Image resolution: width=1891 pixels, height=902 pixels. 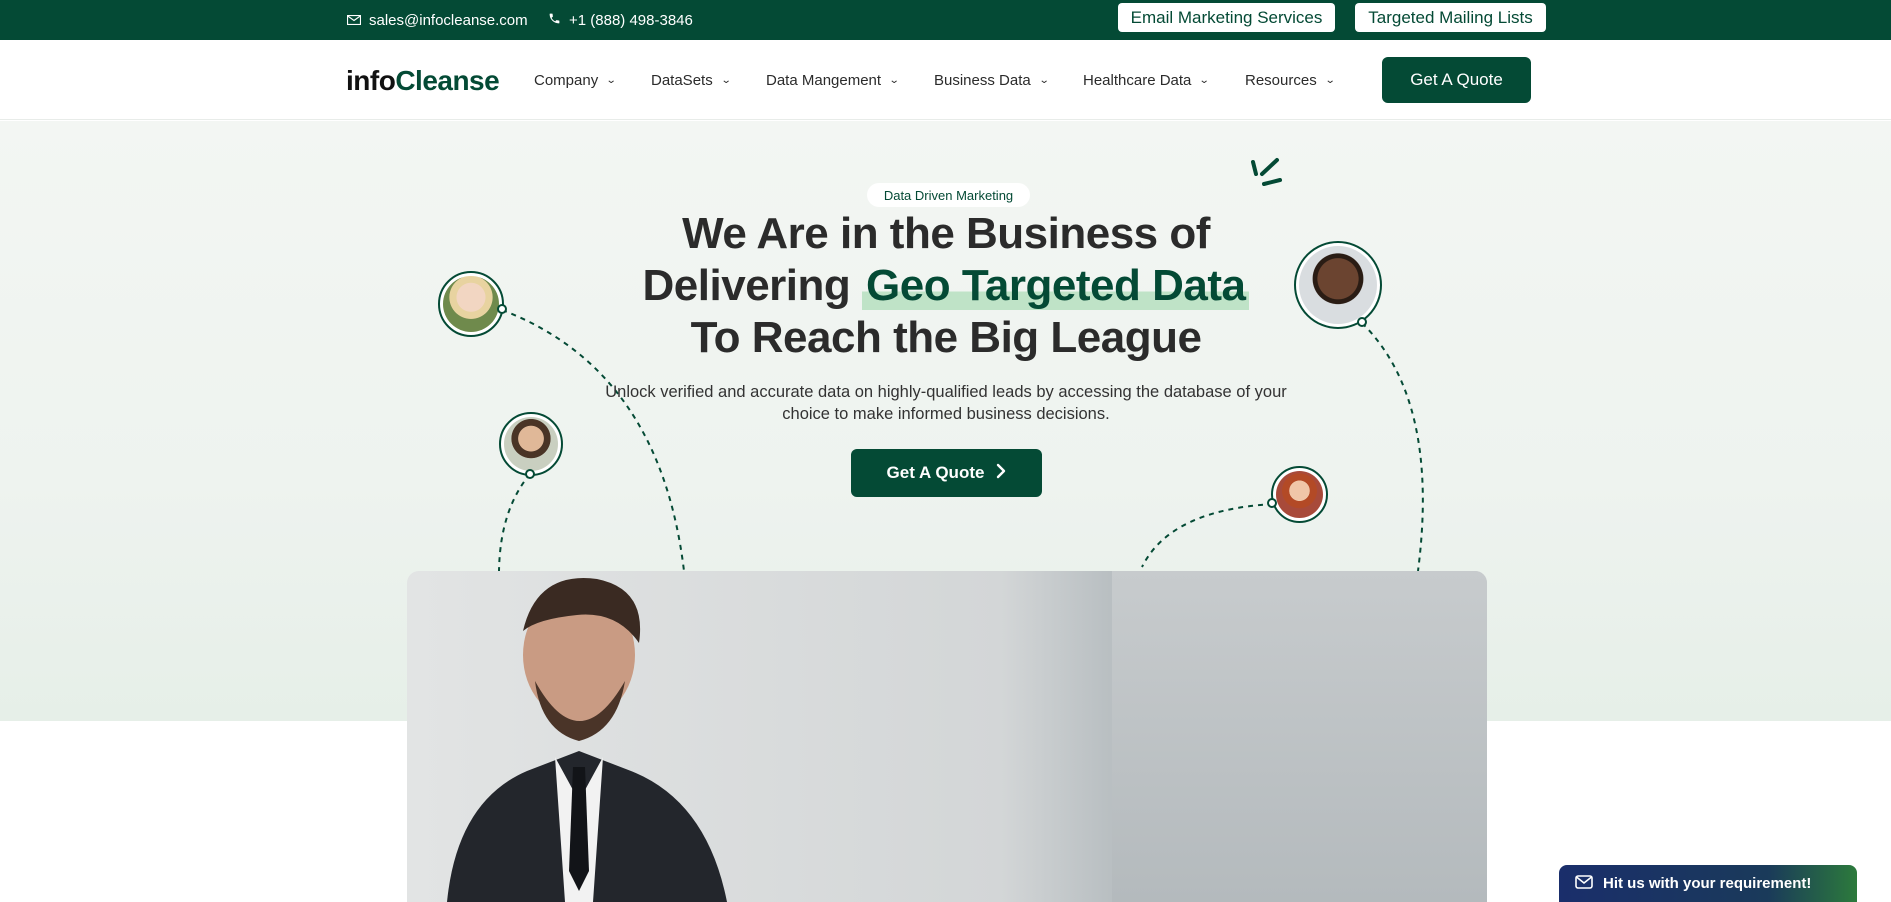 I want to click on nav-datasets: DataSets ⌄, so click(x=691, y=80).